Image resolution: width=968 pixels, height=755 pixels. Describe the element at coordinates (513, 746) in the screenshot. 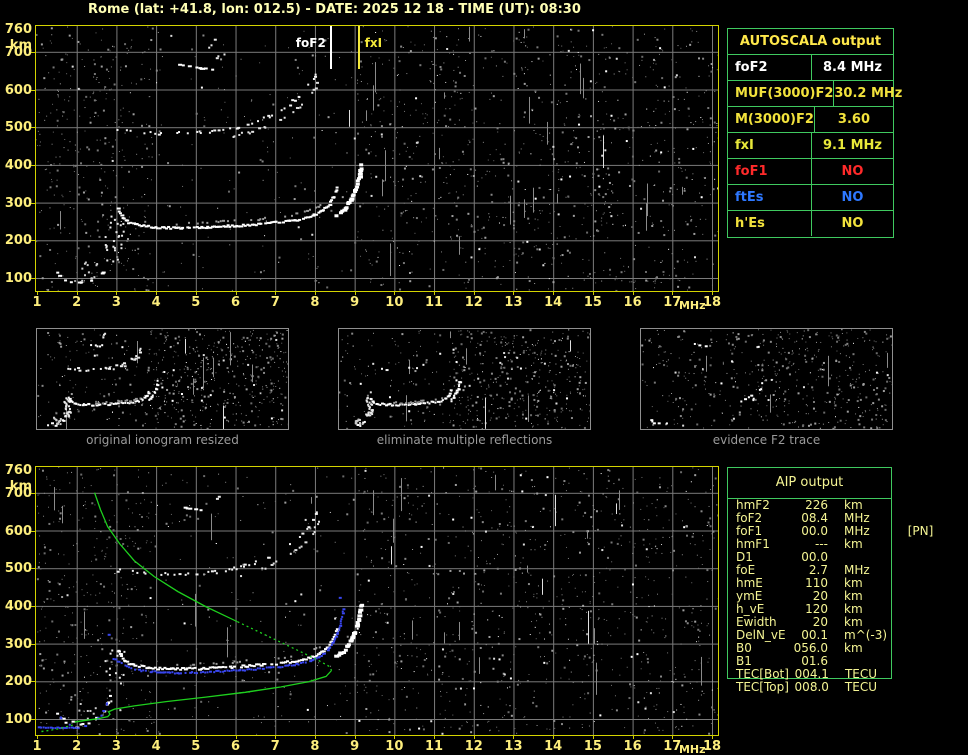

I see `x-tick-label: 13` at that location.